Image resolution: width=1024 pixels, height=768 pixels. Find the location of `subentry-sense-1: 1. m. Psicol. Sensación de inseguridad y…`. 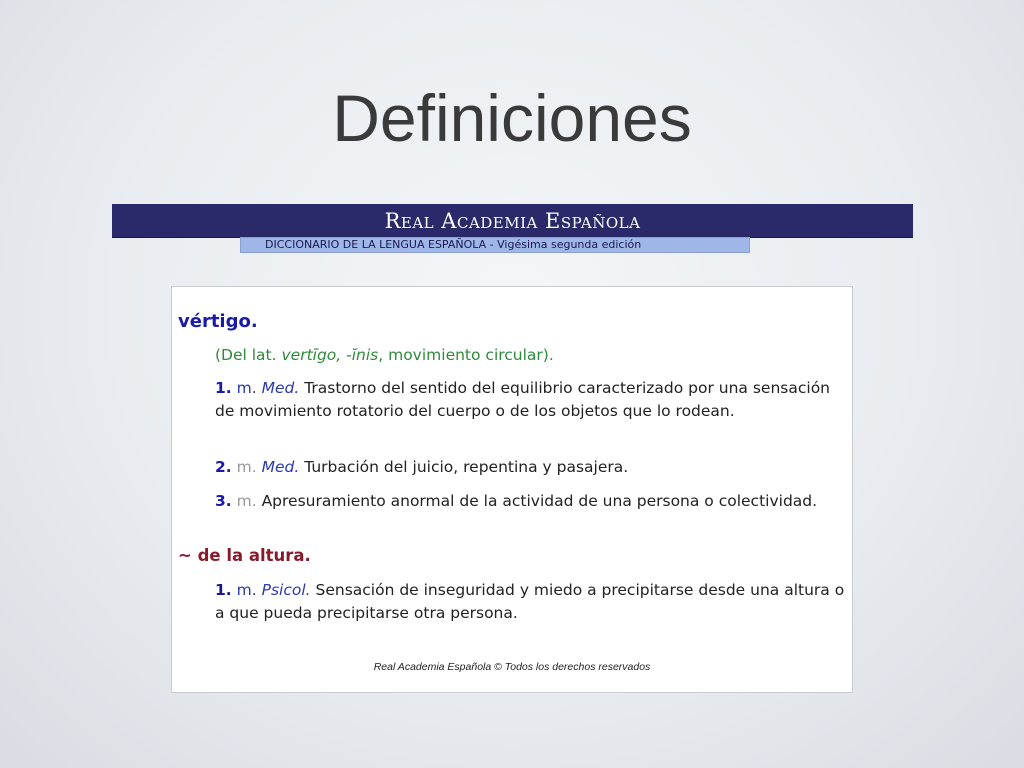

subentry-sense-1: 1. m. Psicol. Sensación de inseguridad y… is located at coordinates (530, 602).